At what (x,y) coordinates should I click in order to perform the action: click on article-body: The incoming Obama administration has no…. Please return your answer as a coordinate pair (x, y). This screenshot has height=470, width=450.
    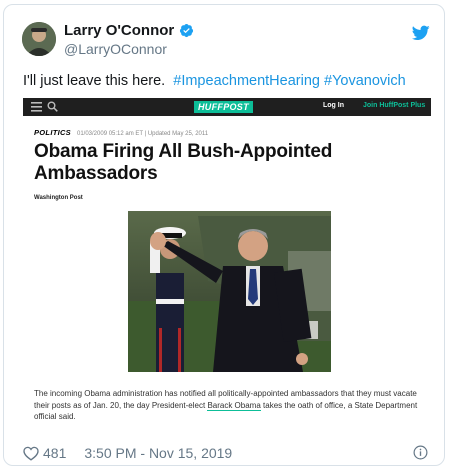
    Looking at the image, I should click on (230, 403).